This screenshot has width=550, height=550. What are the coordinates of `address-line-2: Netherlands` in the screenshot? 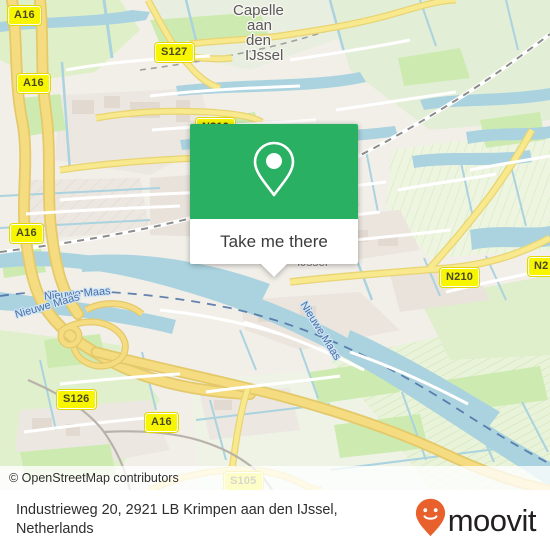 It's located at (55, 529).